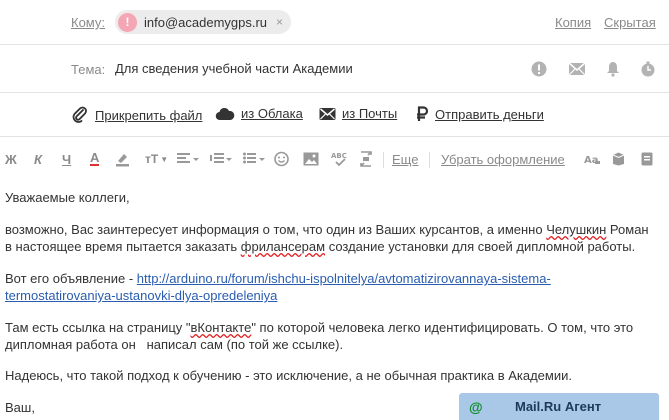 The image size is (669, 420). What do you see at coordinates (503, 159) in the screenshot?
I see `clear-format-button: Убрать оформление` at bounding box center [503, 159].